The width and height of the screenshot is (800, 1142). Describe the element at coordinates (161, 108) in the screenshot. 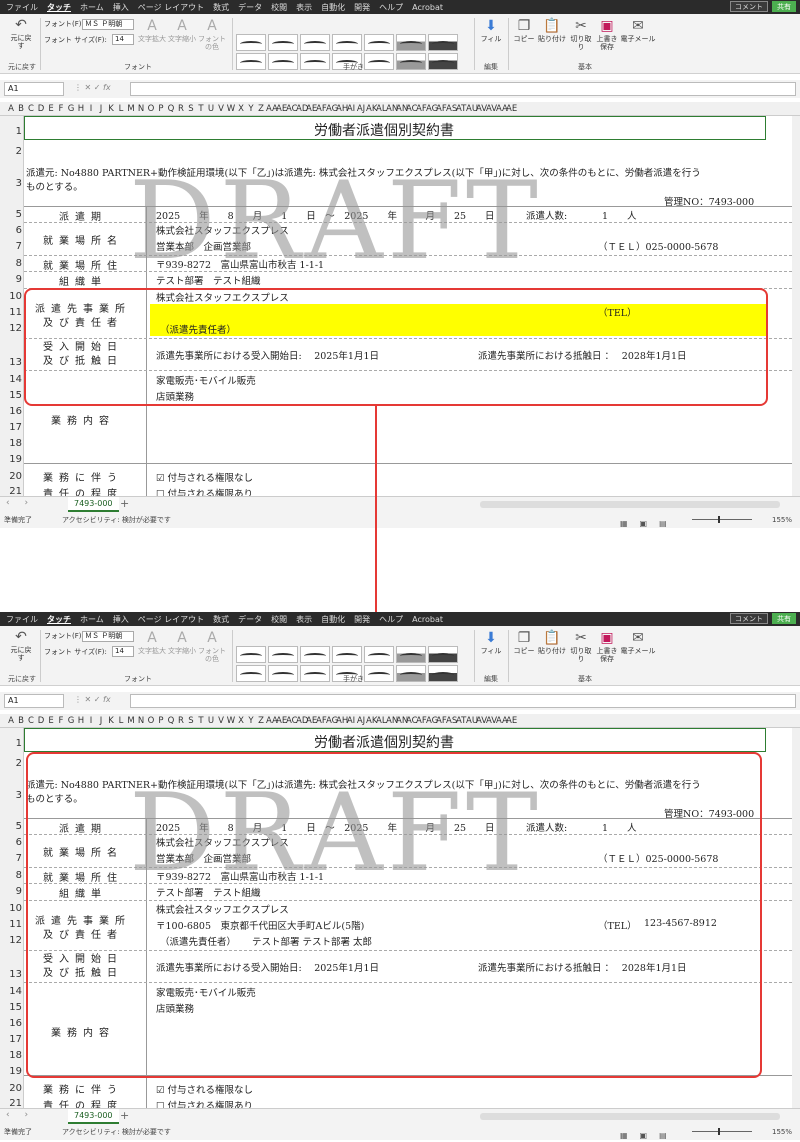

I see `column-header: P` at that location.